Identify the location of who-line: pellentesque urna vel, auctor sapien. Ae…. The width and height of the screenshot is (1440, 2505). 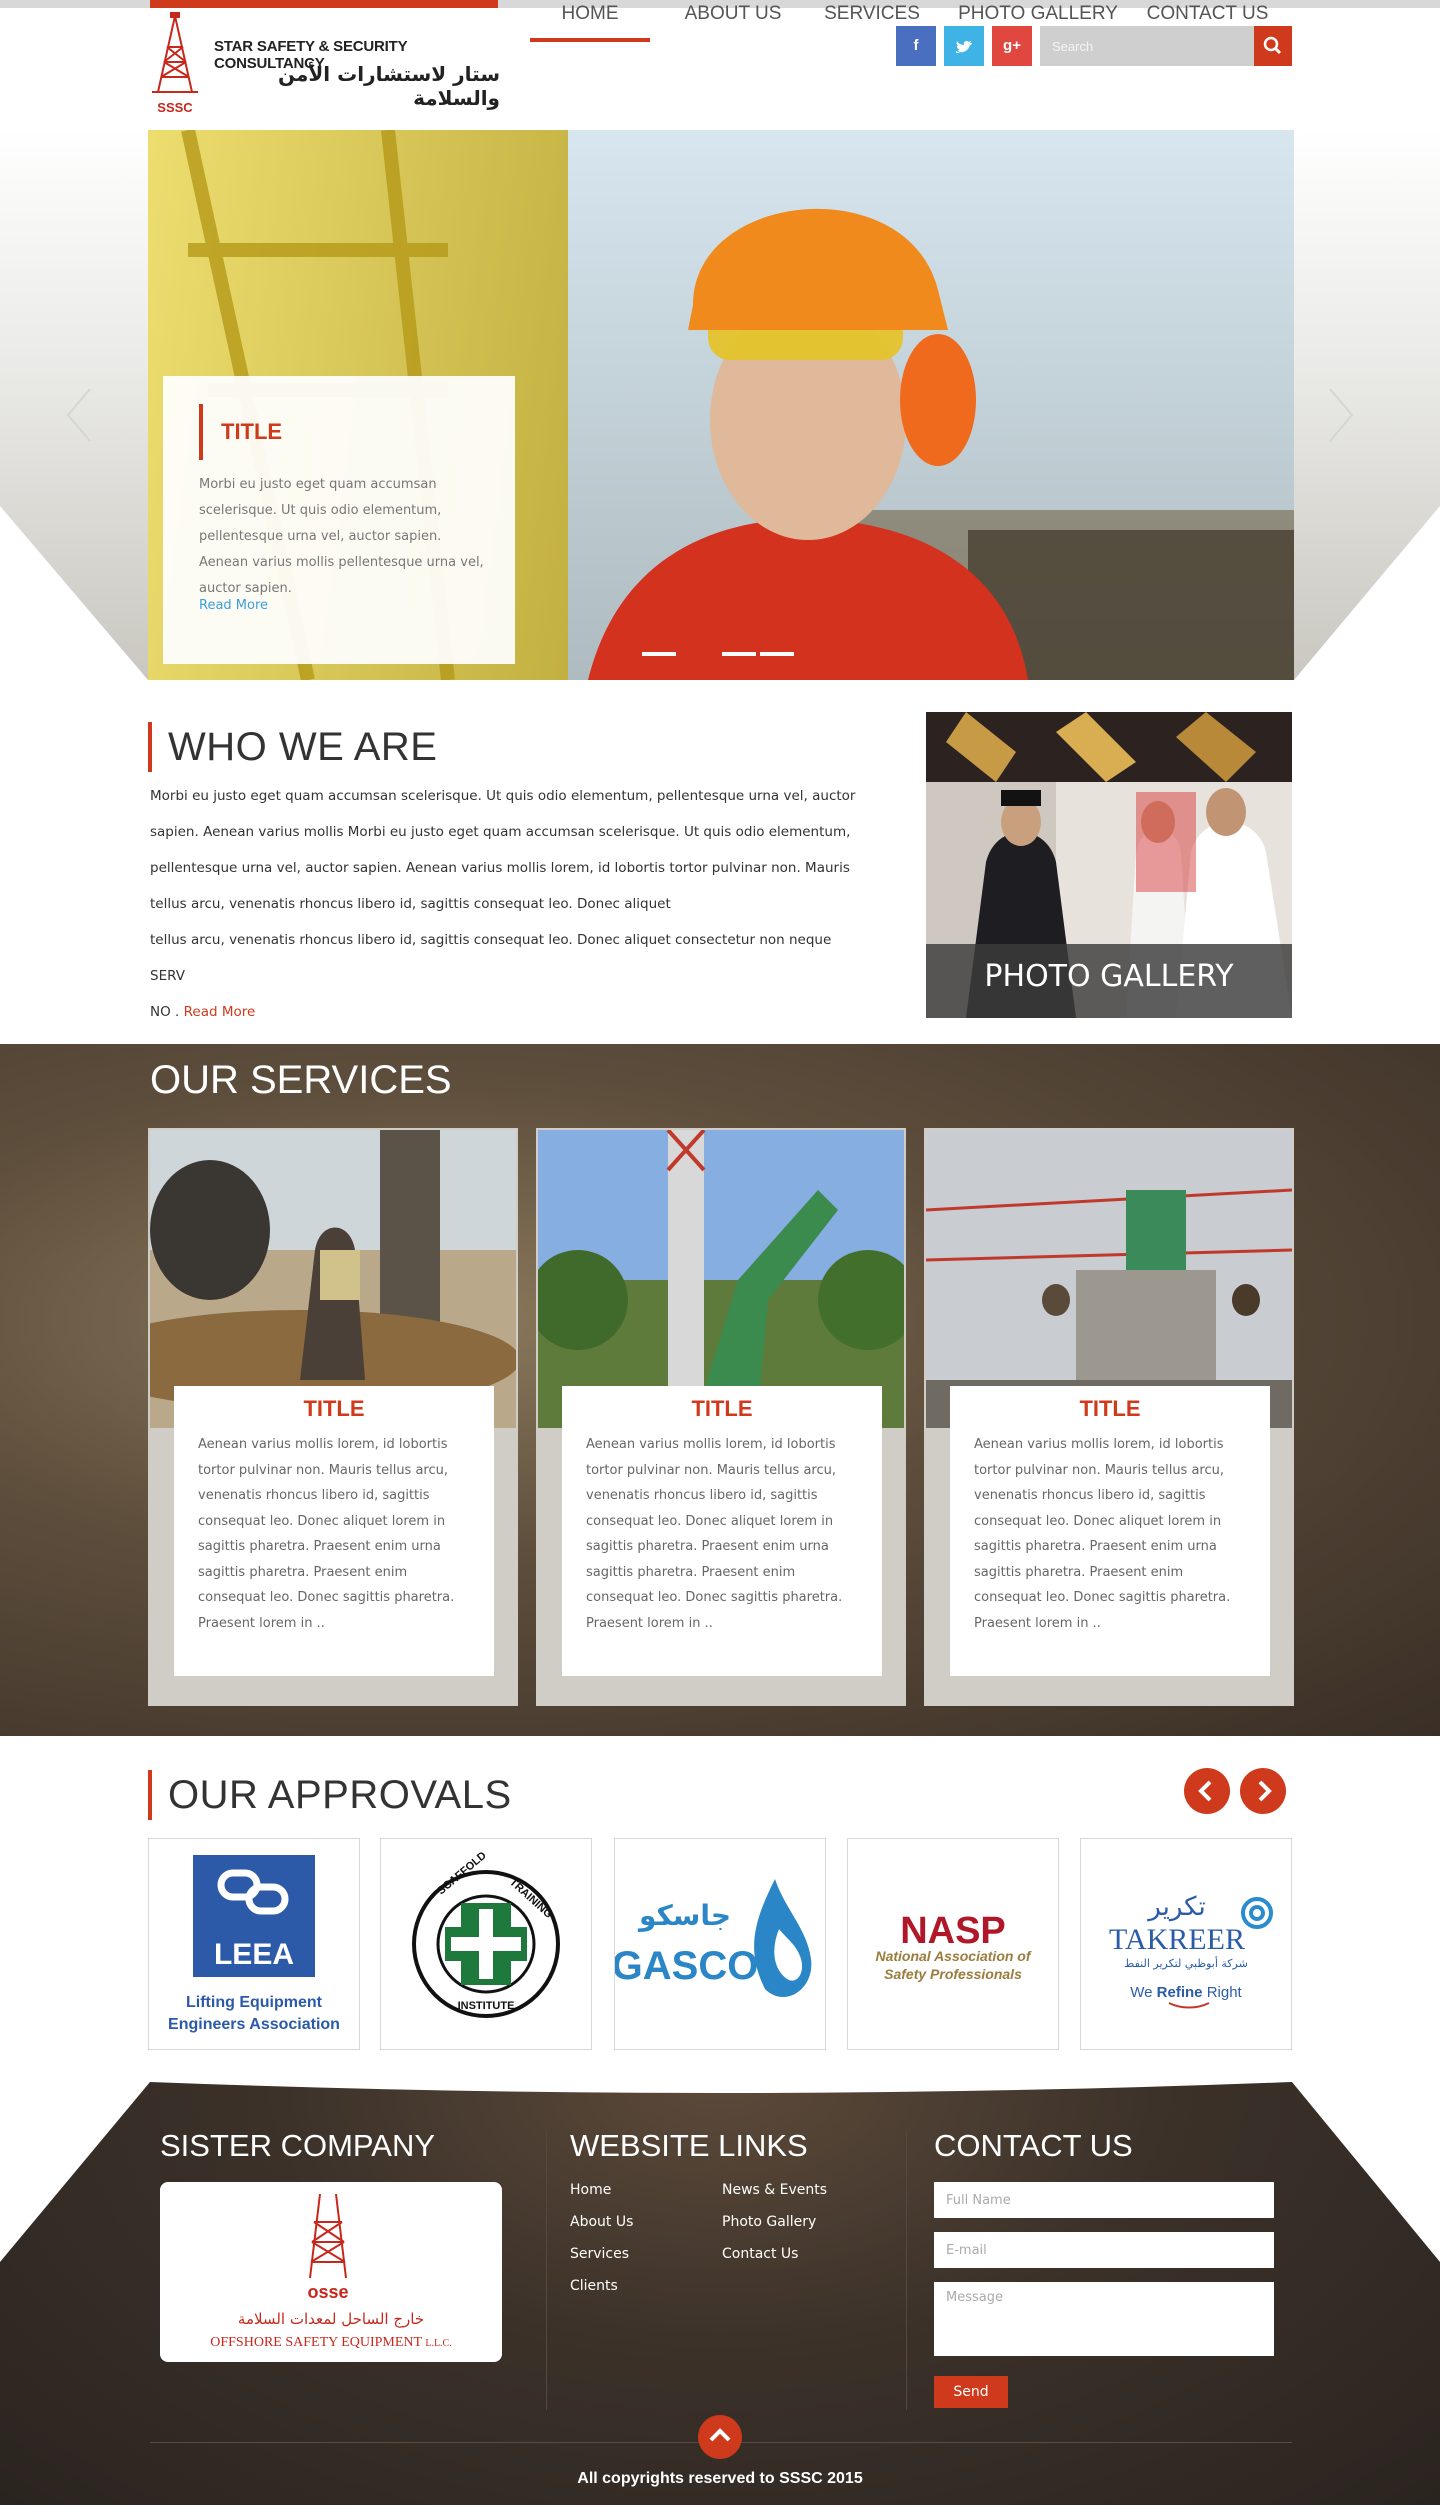
(500, 868).